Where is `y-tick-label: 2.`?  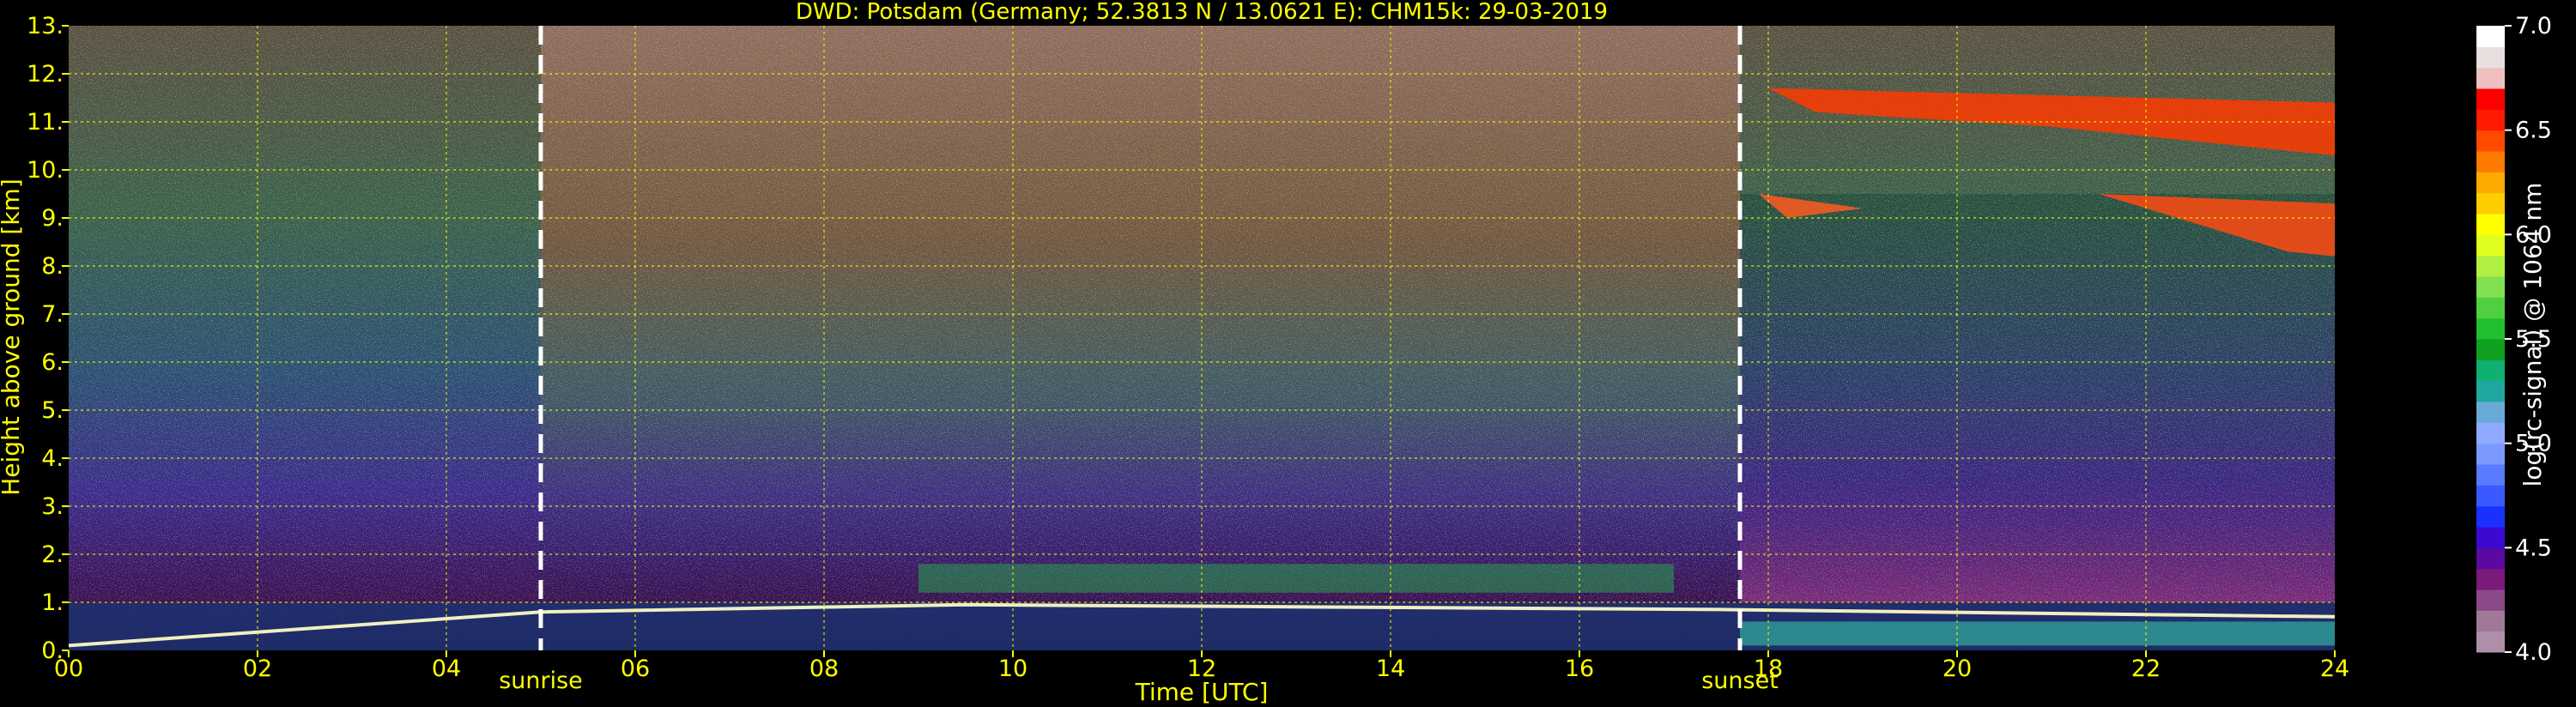
y-tick-label: 2. is located at coordinates (52, 554).